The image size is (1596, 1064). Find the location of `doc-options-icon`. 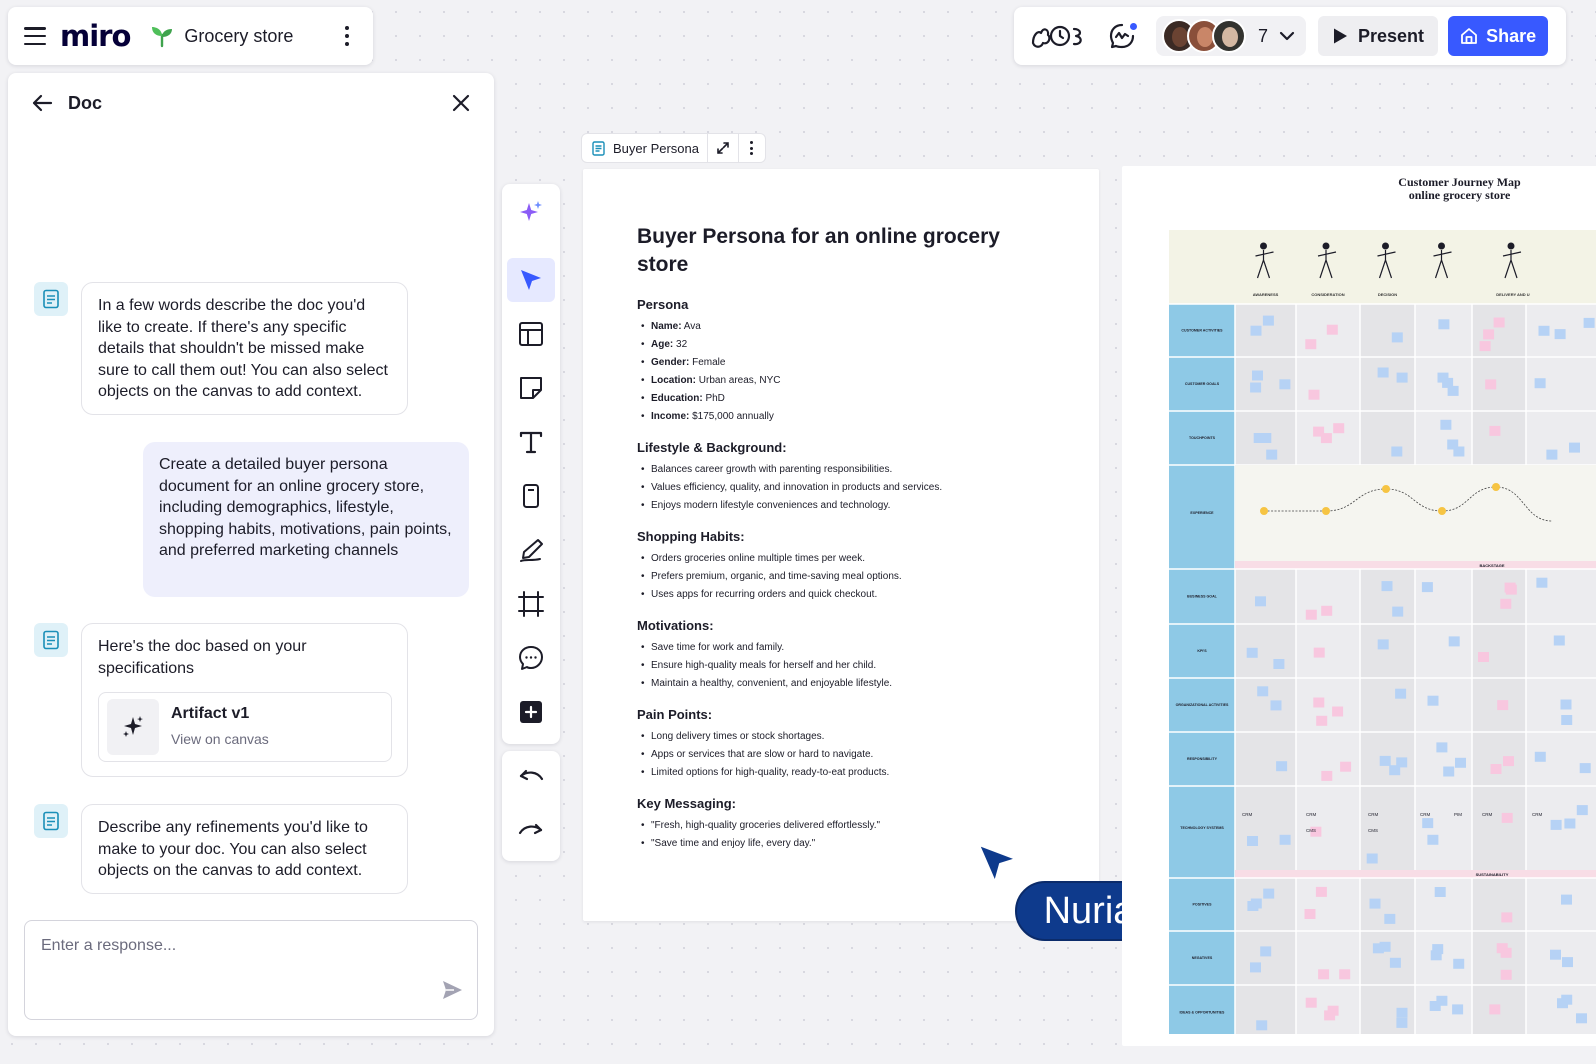

doc-options-icon is located at coordinates (751, 148).